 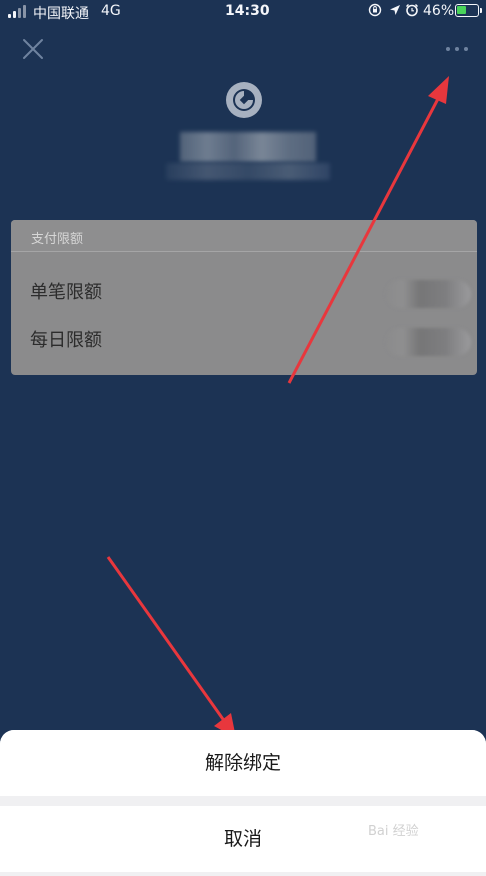 What do you see at coordinates (439, 11) in the screenshot?
I see `battery-percent: 46%` at bounding box center [439, 11].